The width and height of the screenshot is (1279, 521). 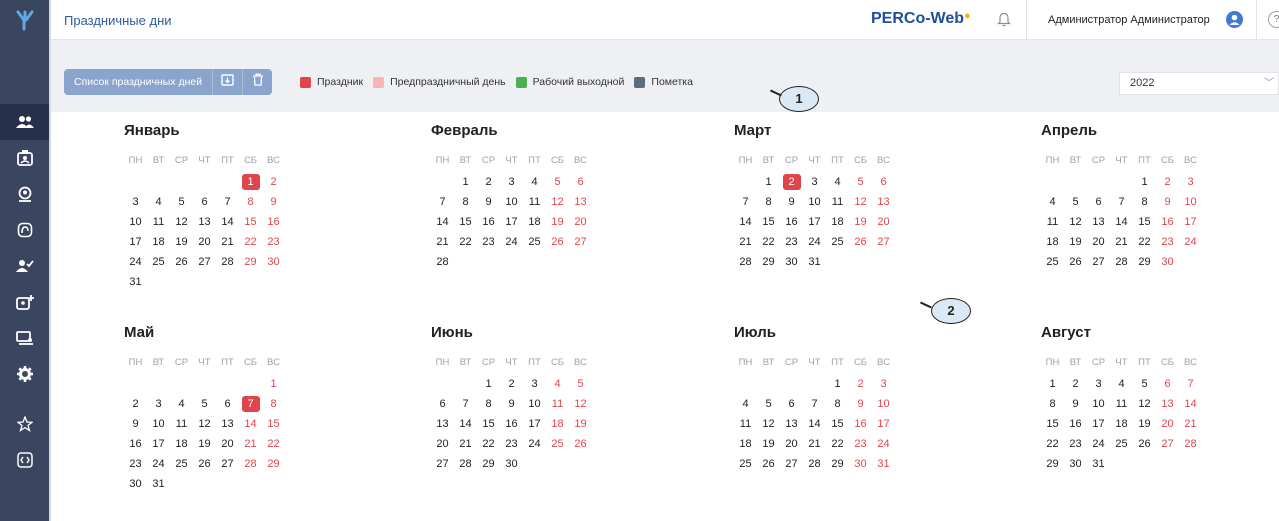 I want to click on sidebar-item-visitors, so click(x=24, y=194).